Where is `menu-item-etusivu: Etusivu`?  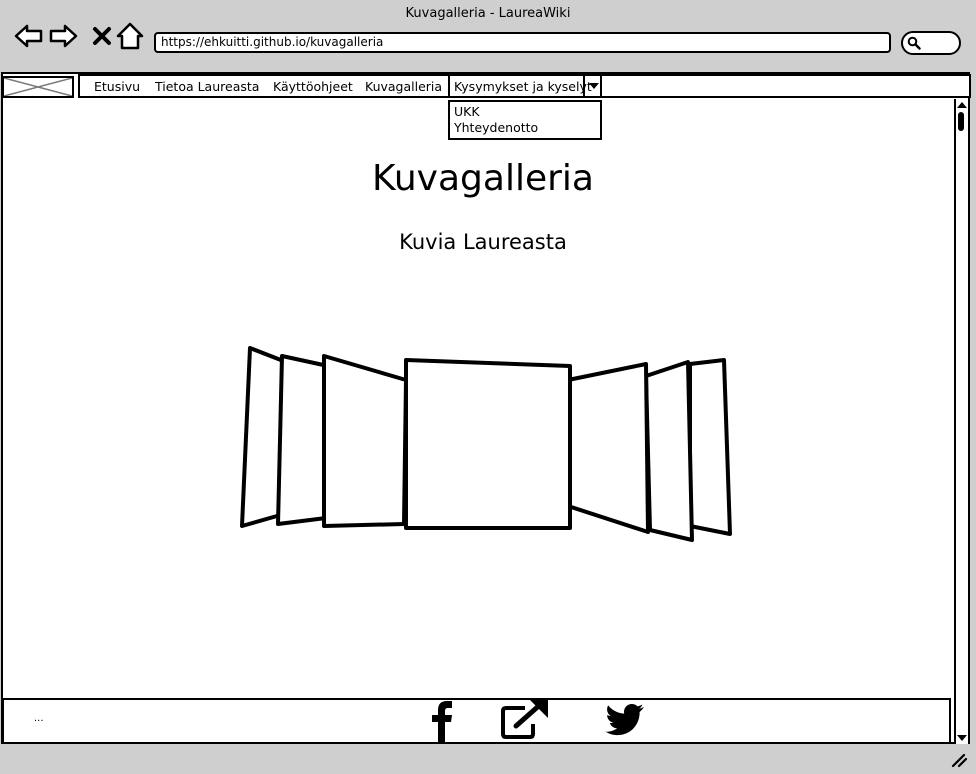
menu-item-etusivu: Etusivu is located at coordinates (117, 86).